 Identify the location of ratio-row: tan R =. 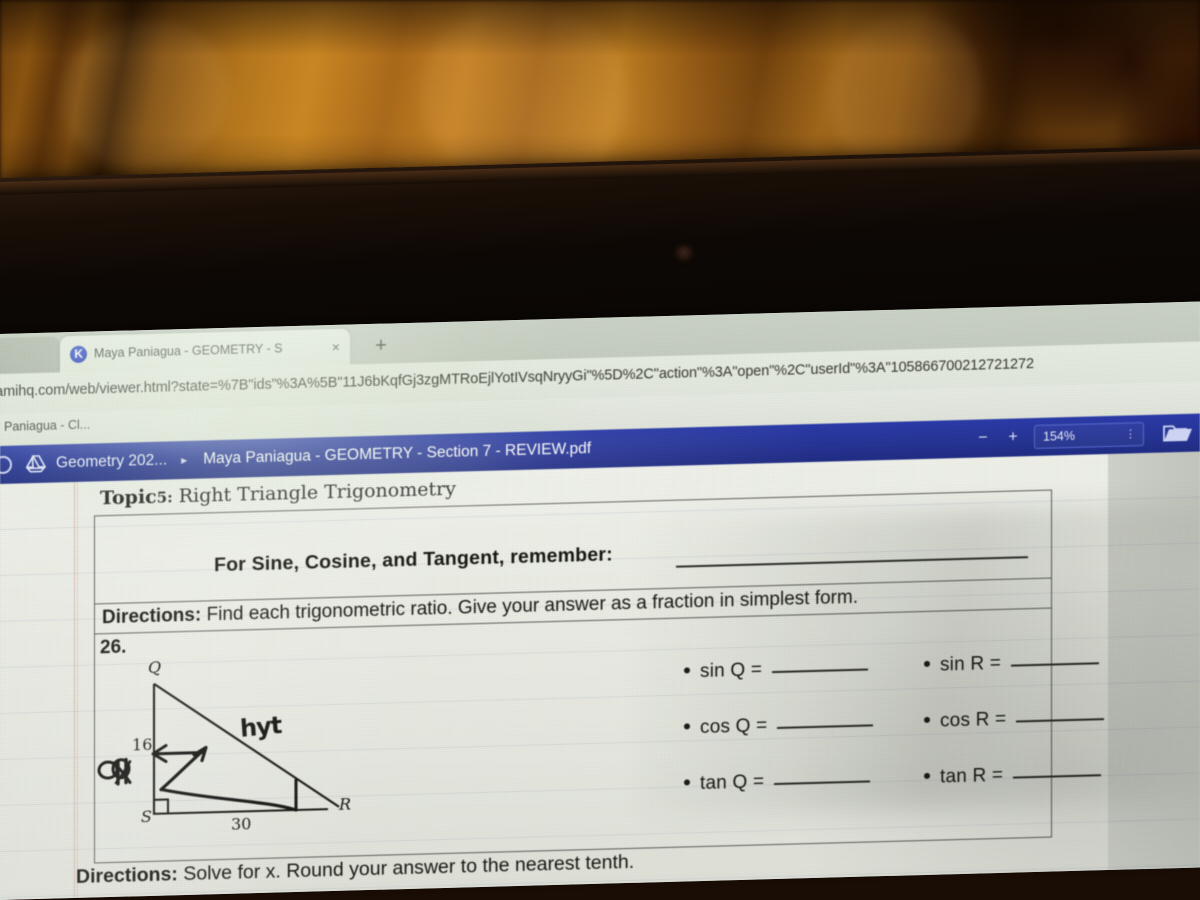
(1014, 792).